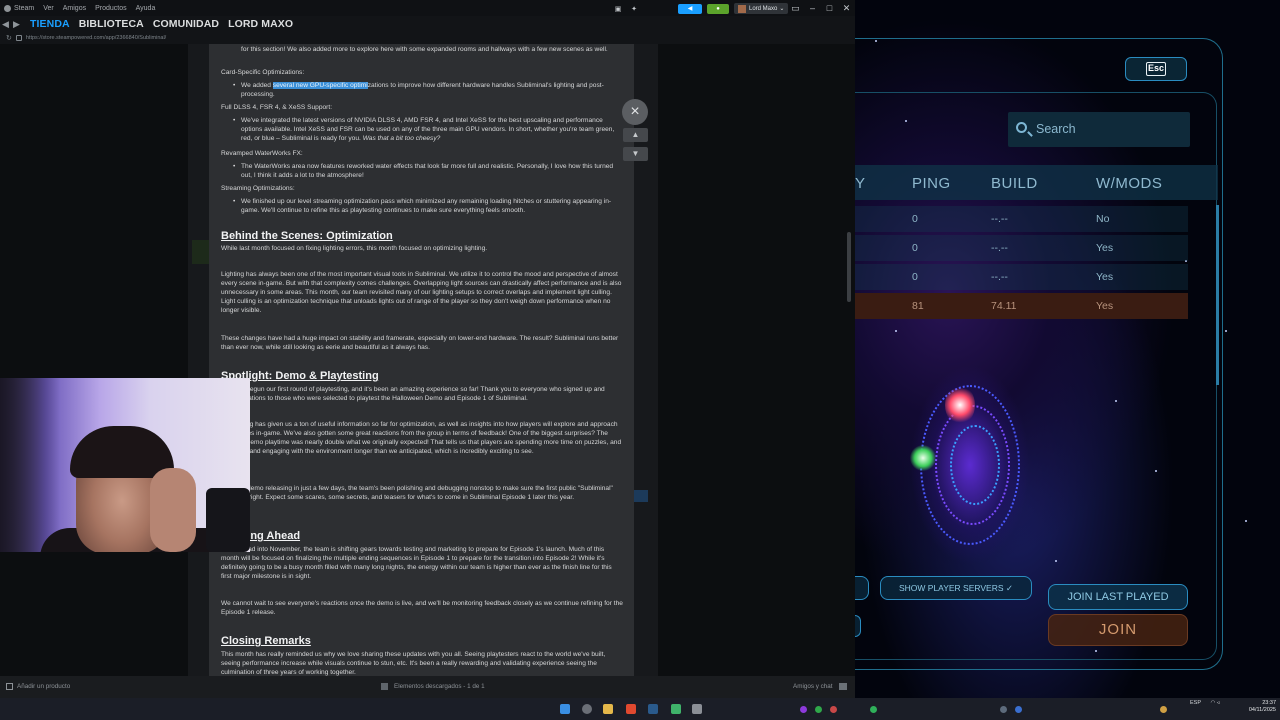  What do you see at coordinates (401, 138) in the screenshot?
I see `italic-aside: Was that a bit too cheesy?` at bounding box center [401, 138].